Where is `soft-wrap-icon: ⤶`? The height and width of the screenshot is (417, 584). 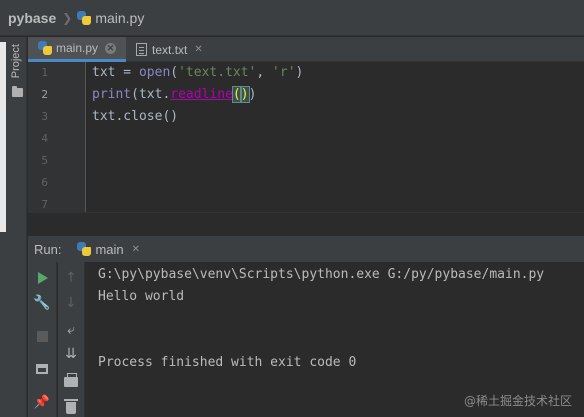
soft-wrap-icon: ⤶ is located at coordinates (71, 330).